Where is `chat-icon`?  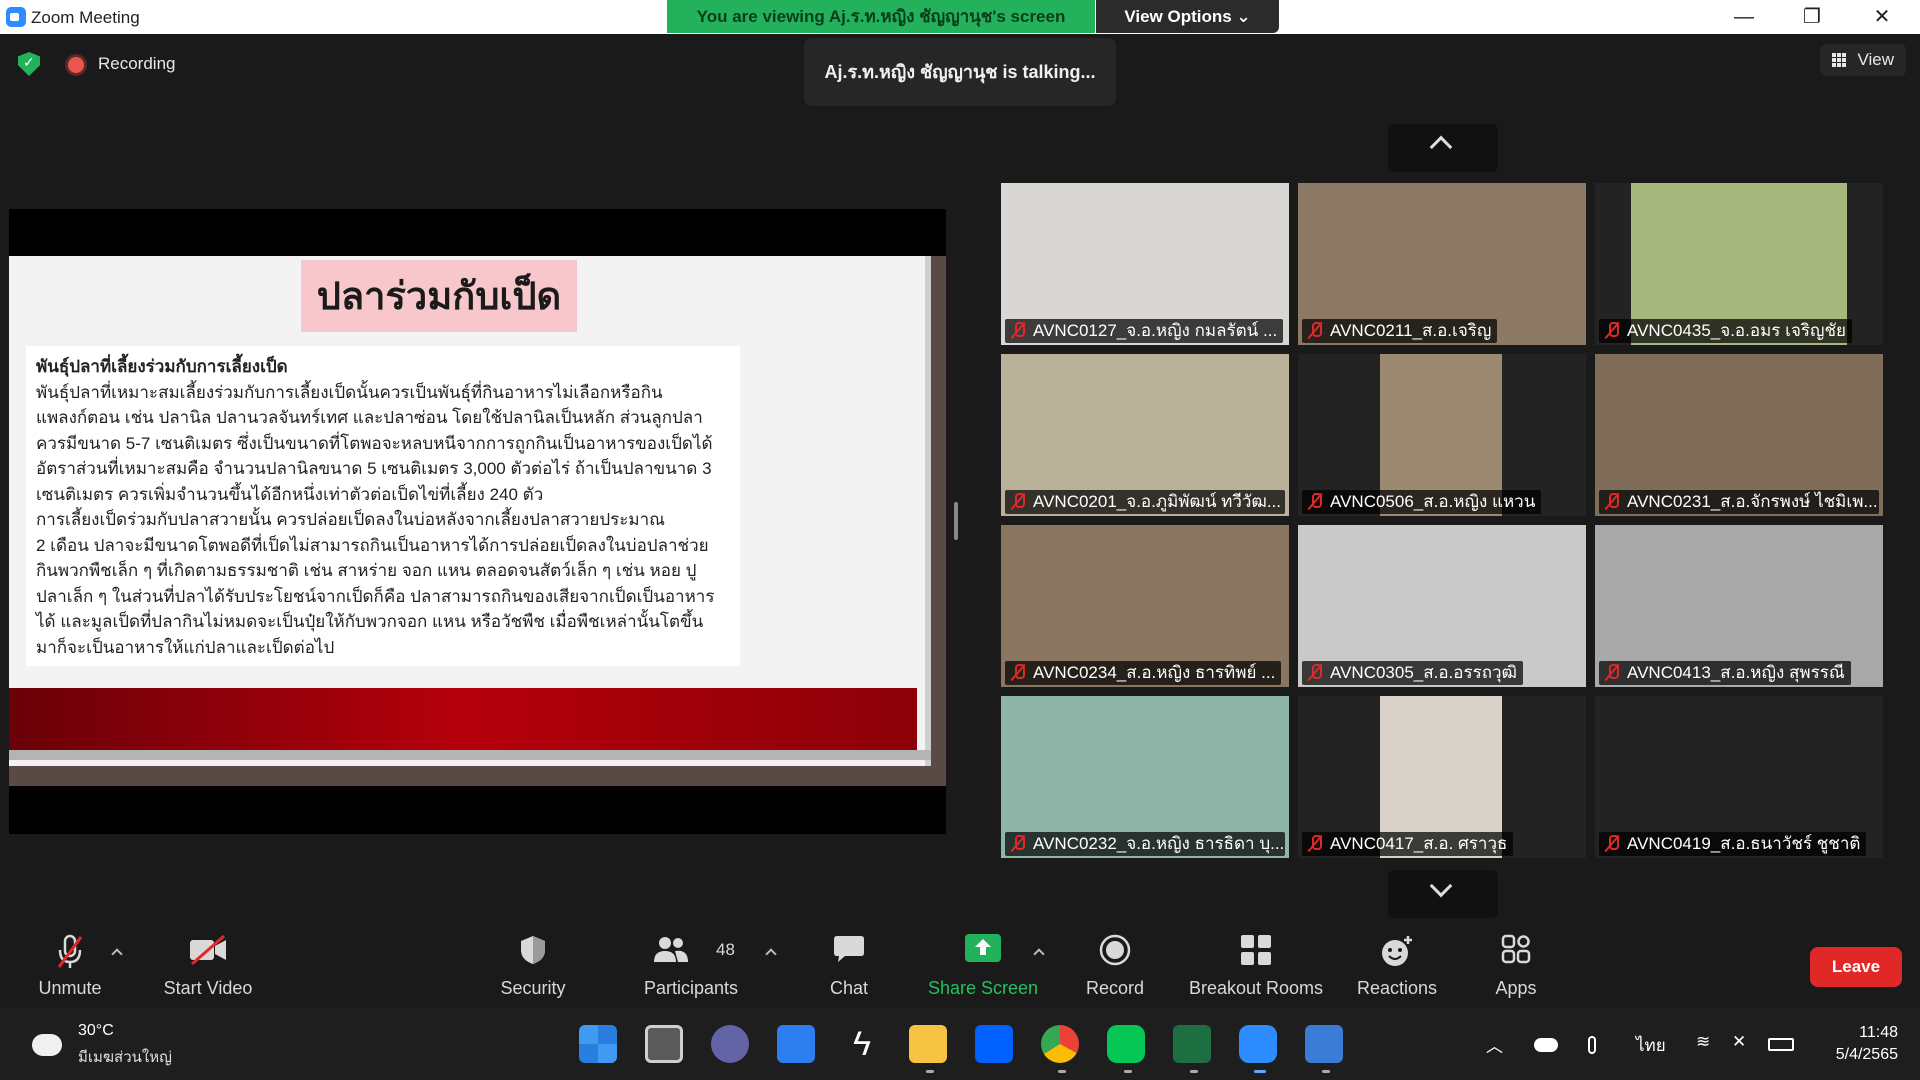 chat-icon is located at coordinates (849, 949).